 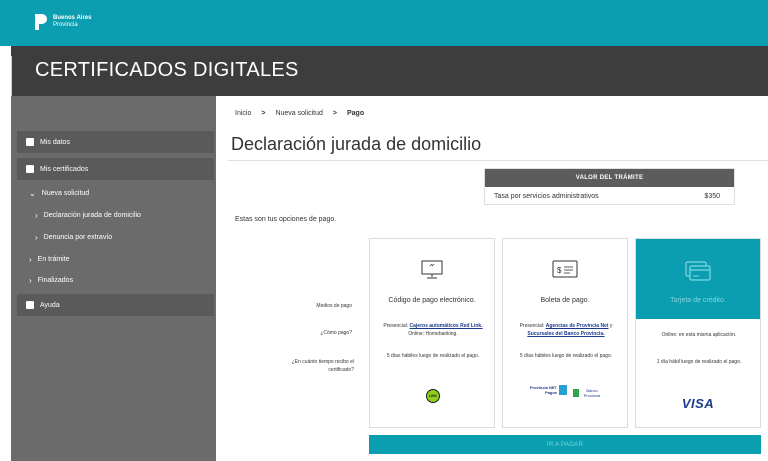 What do you see at coordinates (115, 169) in the screenshot?
I see `sidebar-item-mis-certificados: Mis certificados` at bounding box center [115, 169].